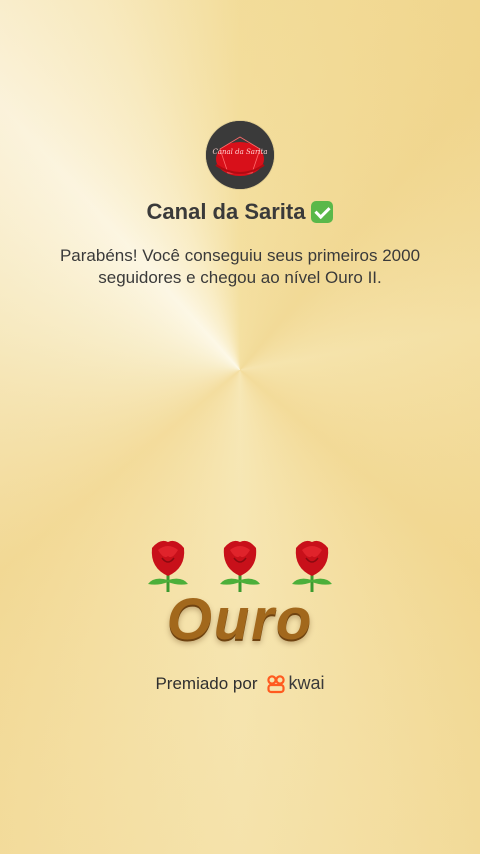 The image size is (480, 854). I want to click on channel-name: Canal da Sarita, so click(226, 211).